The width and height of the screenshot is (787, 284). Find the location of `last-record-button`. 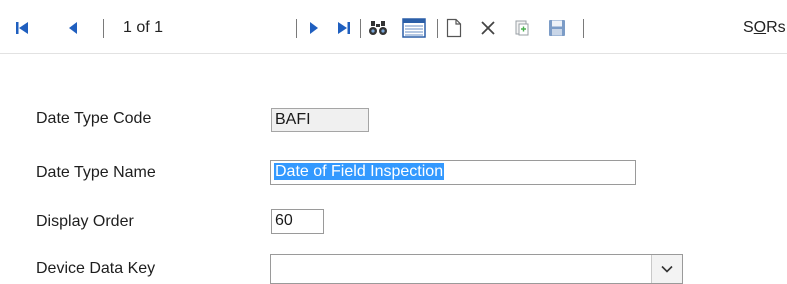

last-record-button is located at coordinates (344, 28).